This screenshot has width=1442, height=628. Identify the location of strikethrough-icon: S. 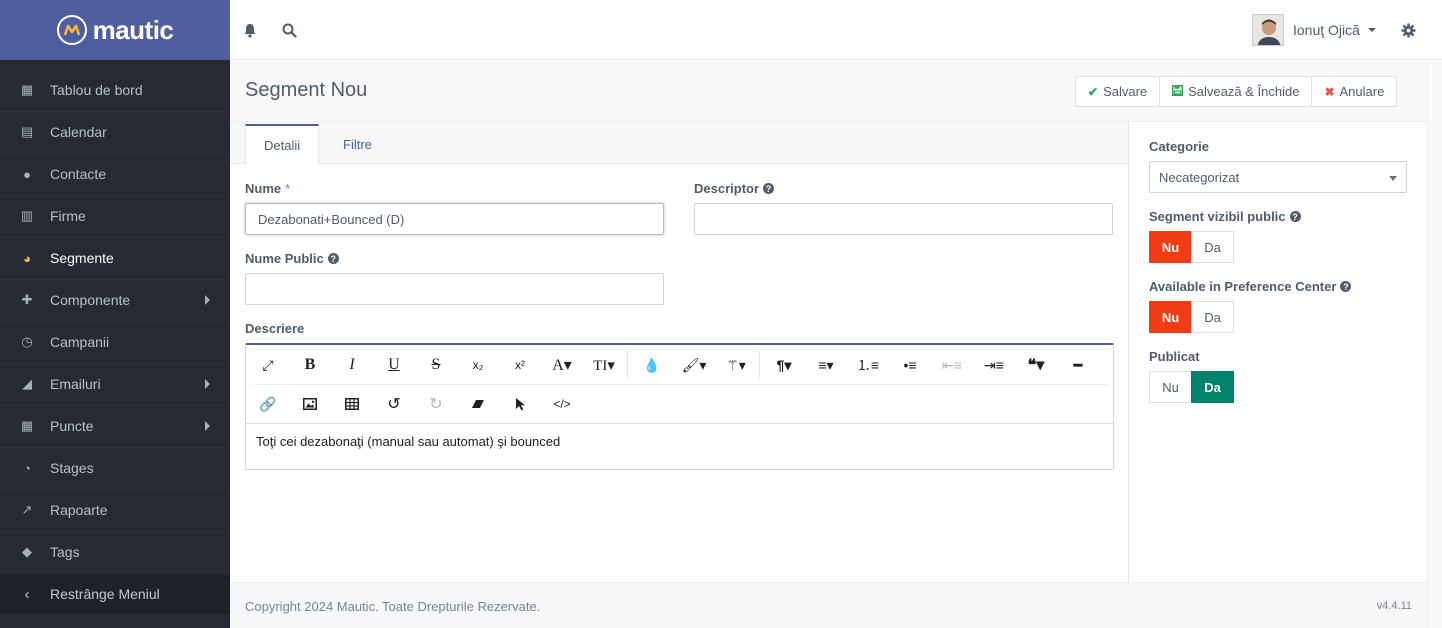
(436, 365).